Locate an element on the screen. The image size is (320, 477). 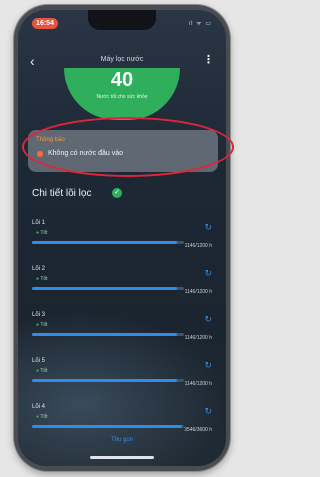
filter-row: Lõi 1 Tốt ↻ 1146/1200 h is located at coordinates (122, 240).